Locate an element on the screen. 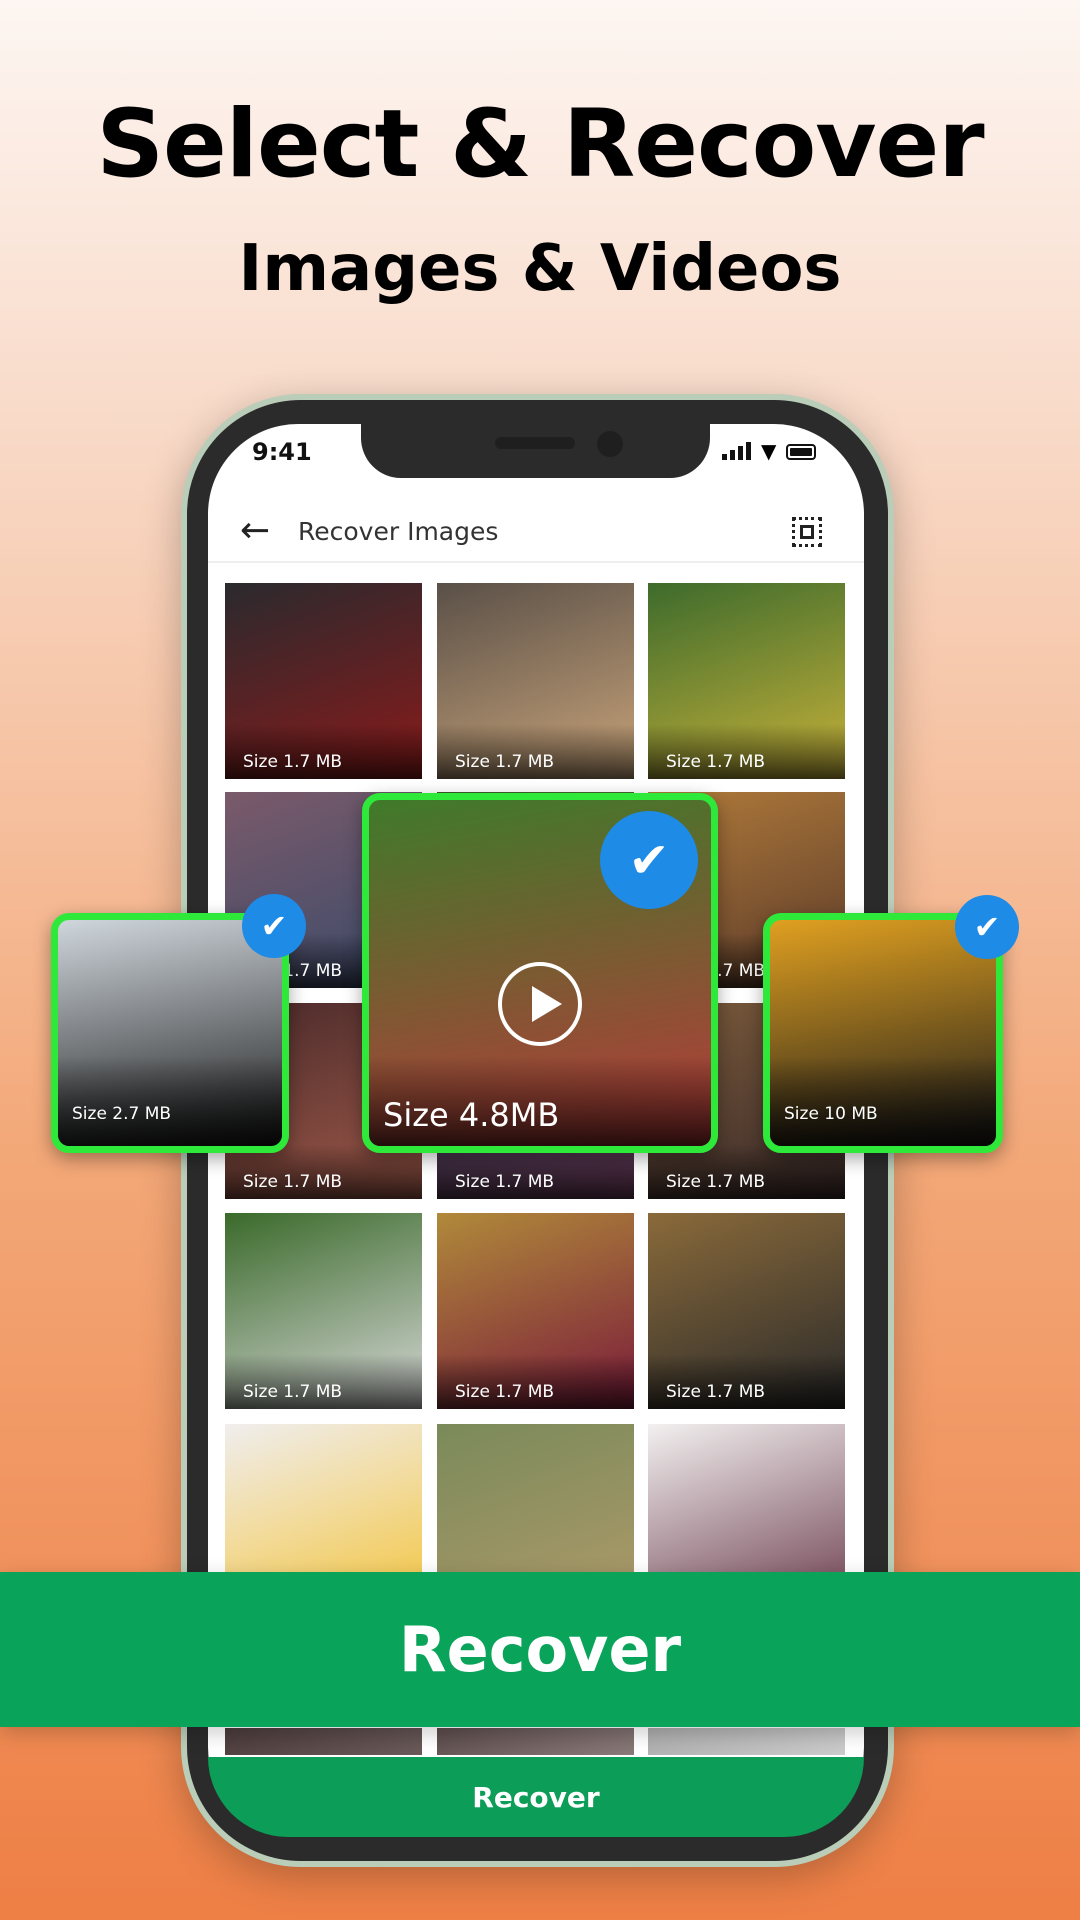  page-title: Recover Images is located at coordinates (398, 531).